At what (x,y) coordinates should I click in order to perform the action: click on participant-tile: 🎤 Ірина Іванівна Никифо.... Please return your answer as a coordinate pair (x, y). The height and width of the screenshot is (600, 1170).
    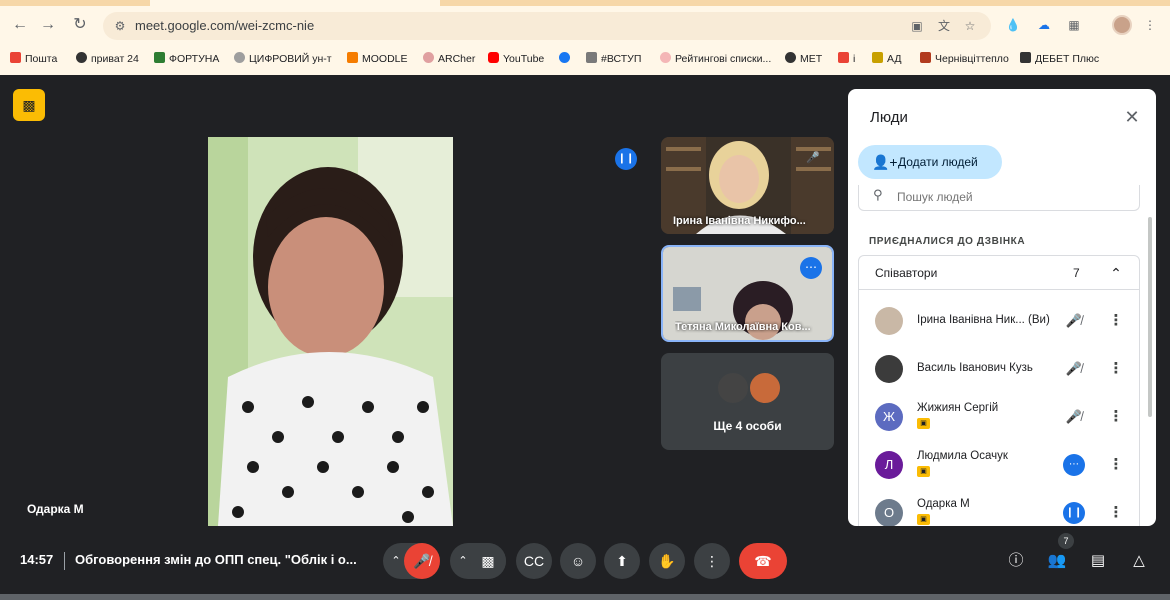
    Looking at the image, I should click on (747, 185).